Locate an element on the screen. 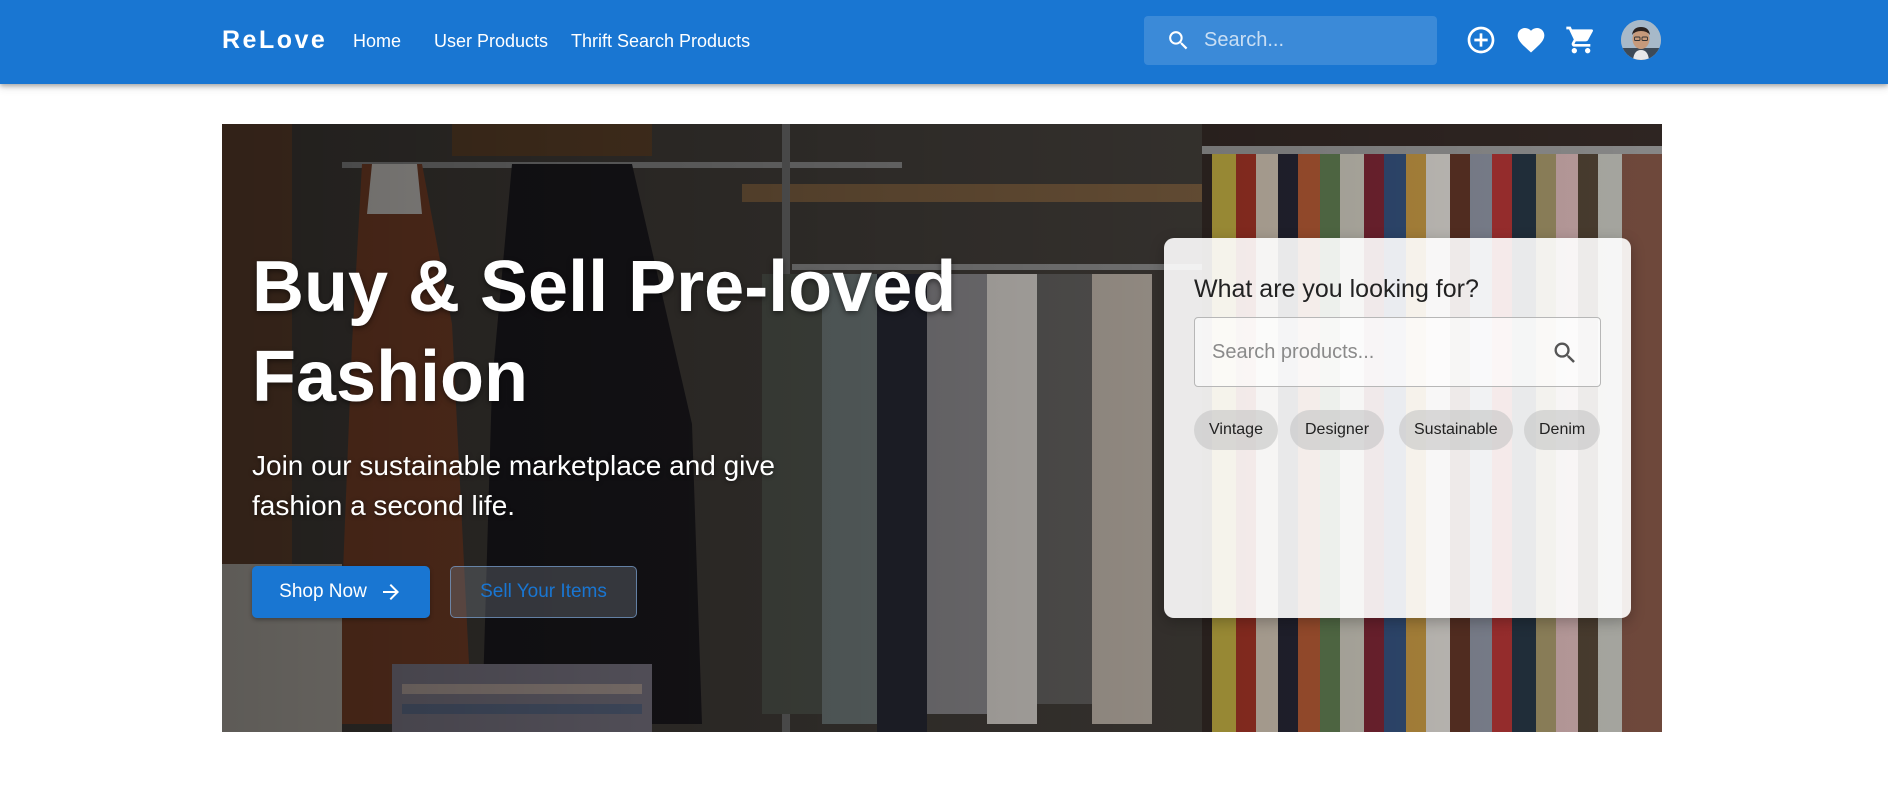 The image size is (1888, 805). add-circle-icon is located at coordinates (1481, 40).